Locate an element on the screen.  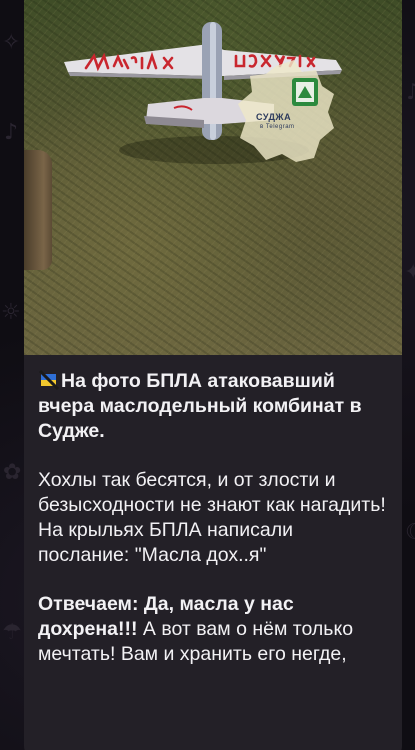
background-doodle: ♫ is located at coordinates (409, 92).